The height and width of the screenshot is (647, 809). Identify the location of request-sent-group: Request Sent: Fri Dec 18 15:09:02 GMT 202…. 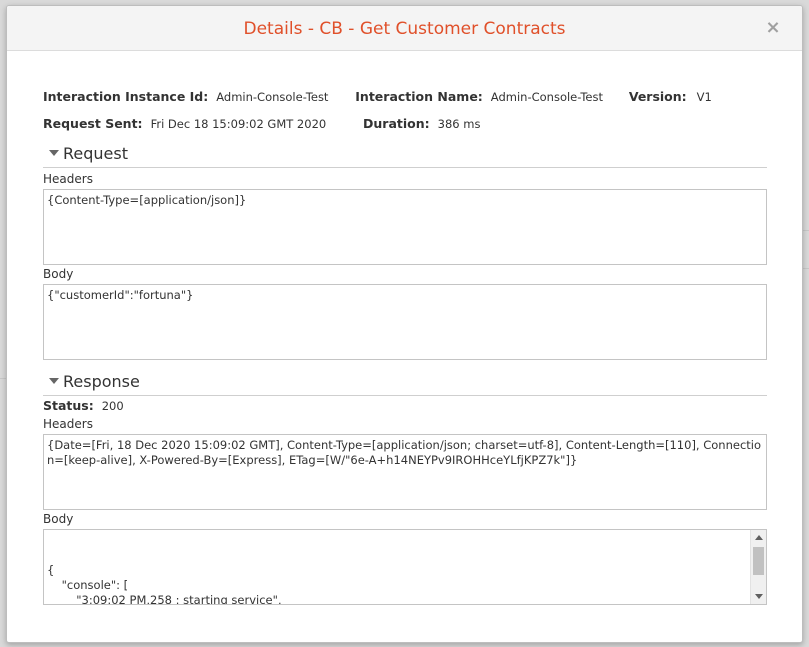
(184, 123).